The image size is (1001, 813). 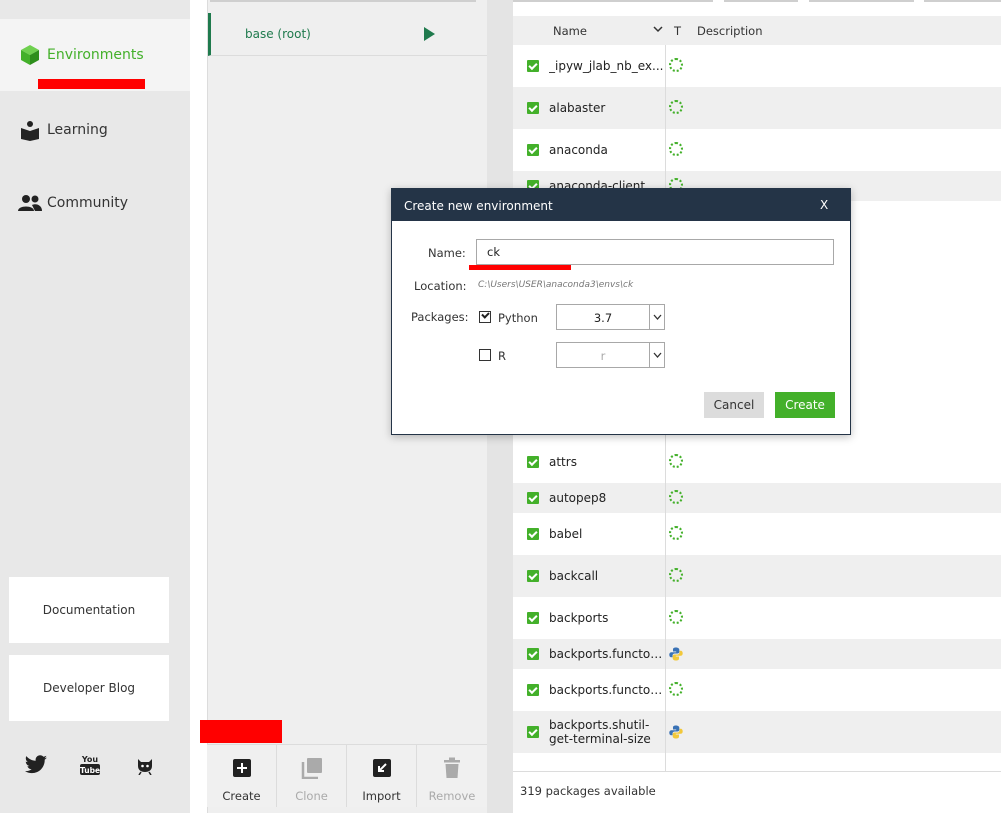 I want to click on remove-label: Remove, so click(x=452, y=796).